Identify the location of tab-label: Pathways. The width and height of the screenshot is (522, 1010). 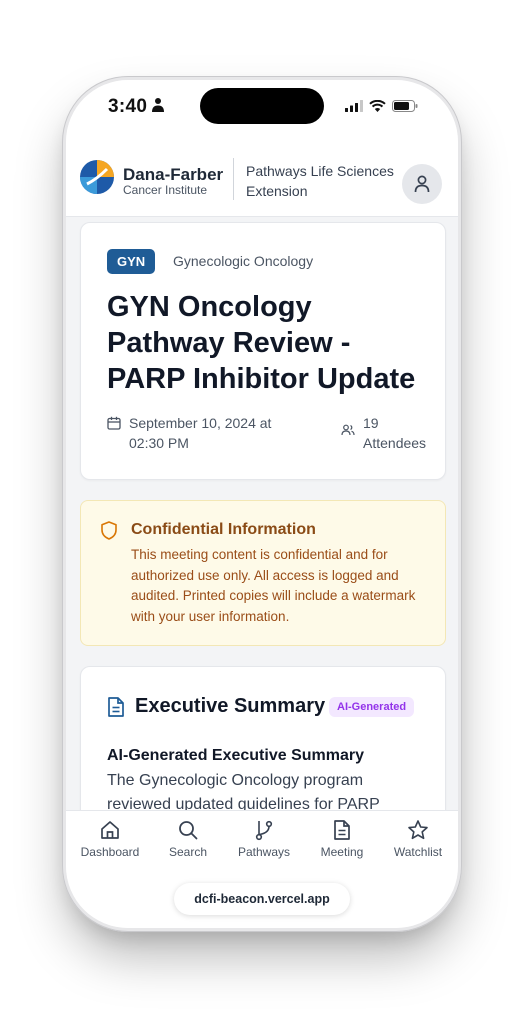
(264, 852).